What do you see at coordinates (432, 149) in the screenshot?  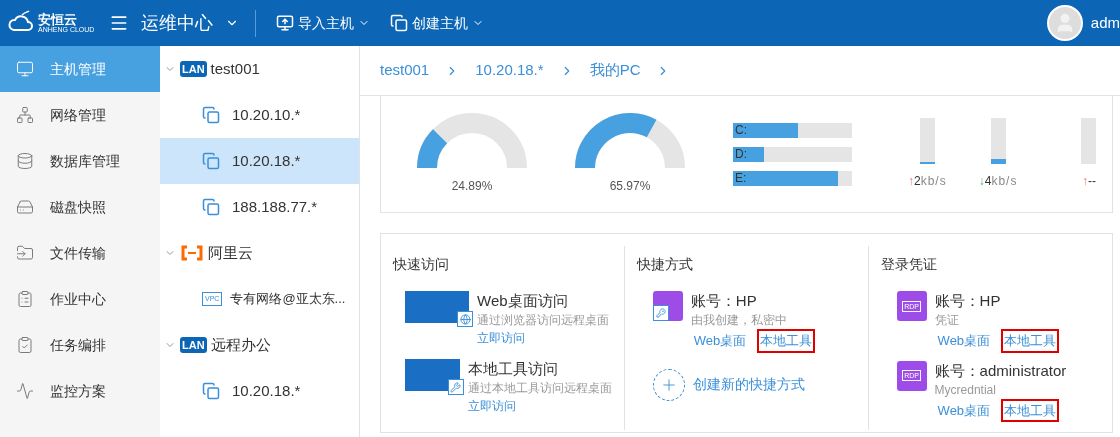 I see `gauge-fill` at bounding box center [432, 149].